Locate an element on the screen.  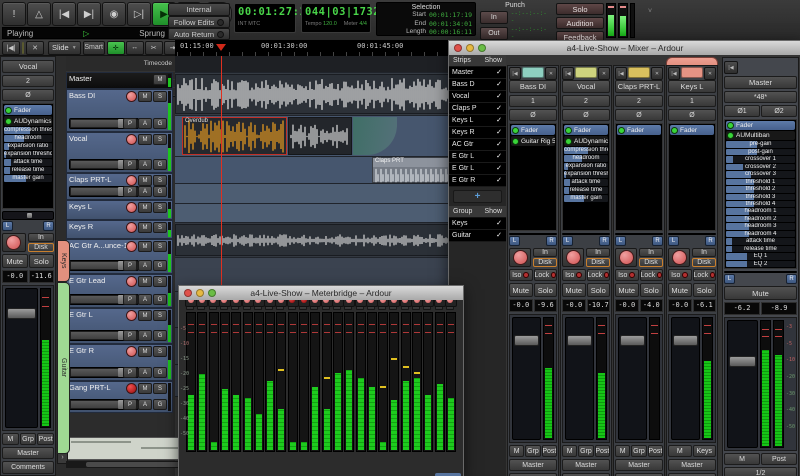
plugin-control-release-time: release time is located at coordinates (760, 249).